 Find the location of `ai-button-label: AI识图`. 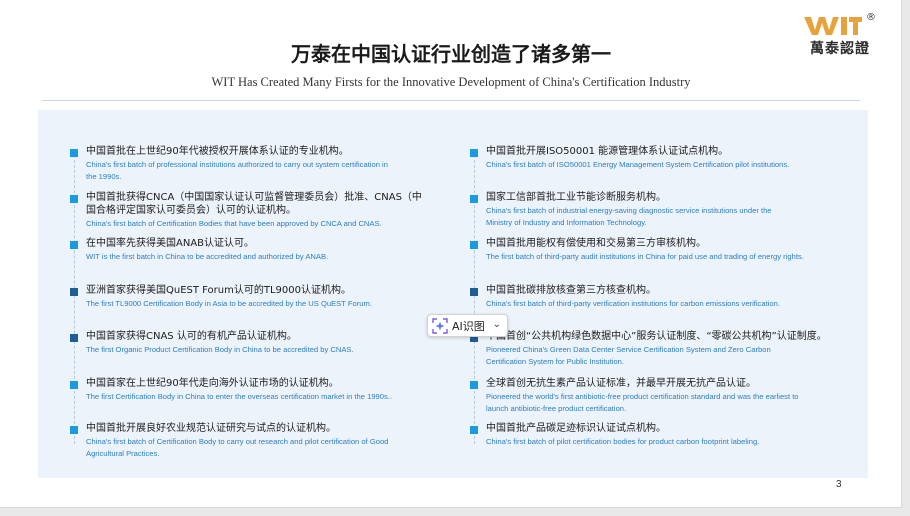

ai-button-label: AI识图 is located at coordinates (468, 326).